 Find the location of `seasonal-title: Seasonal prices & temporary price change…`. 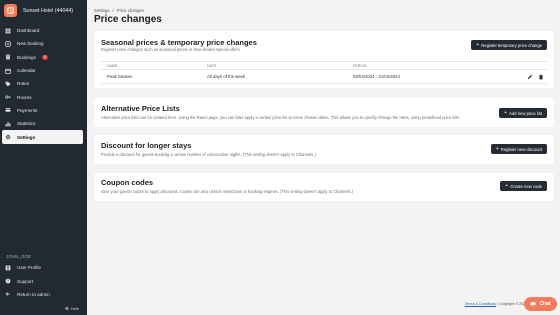

seasonal-title: Seasonal prices & temporary price change… is located at coordinates (179, 42).